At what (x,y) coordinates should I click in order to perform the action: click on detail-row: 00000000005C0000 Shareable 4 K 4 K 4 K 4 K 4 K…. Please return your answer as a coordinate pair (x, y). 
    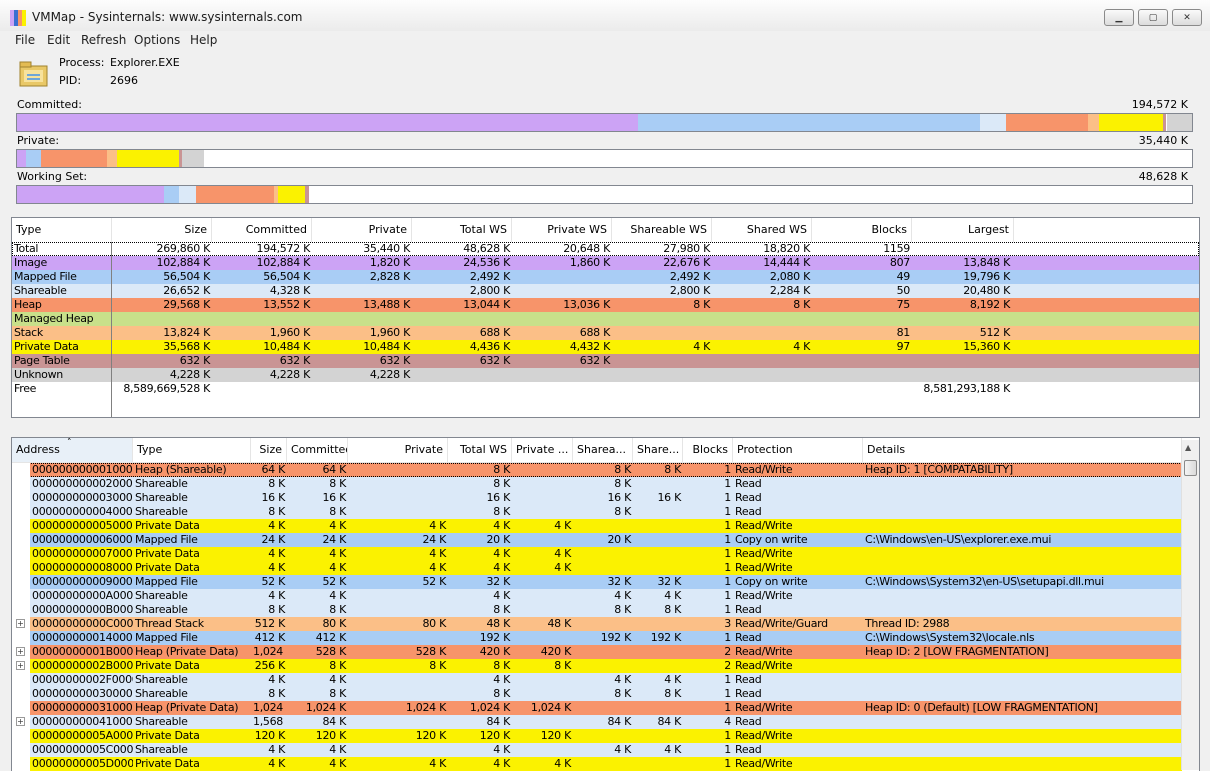
    Looking at the image, I should click on (597, 750).